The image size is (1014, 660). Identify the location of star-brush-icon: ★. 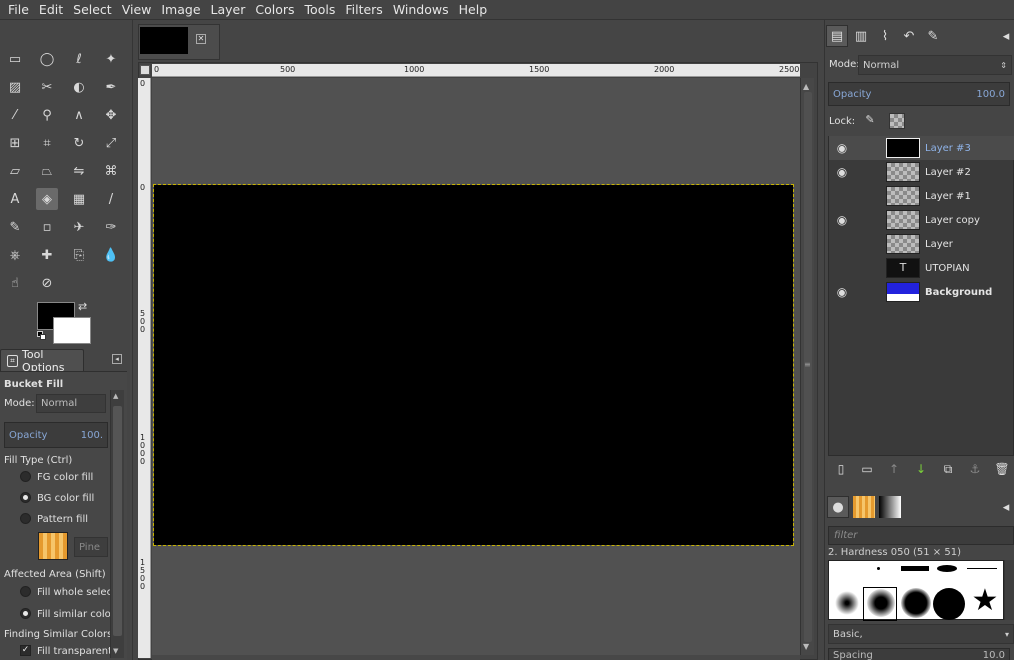
(985, 601).